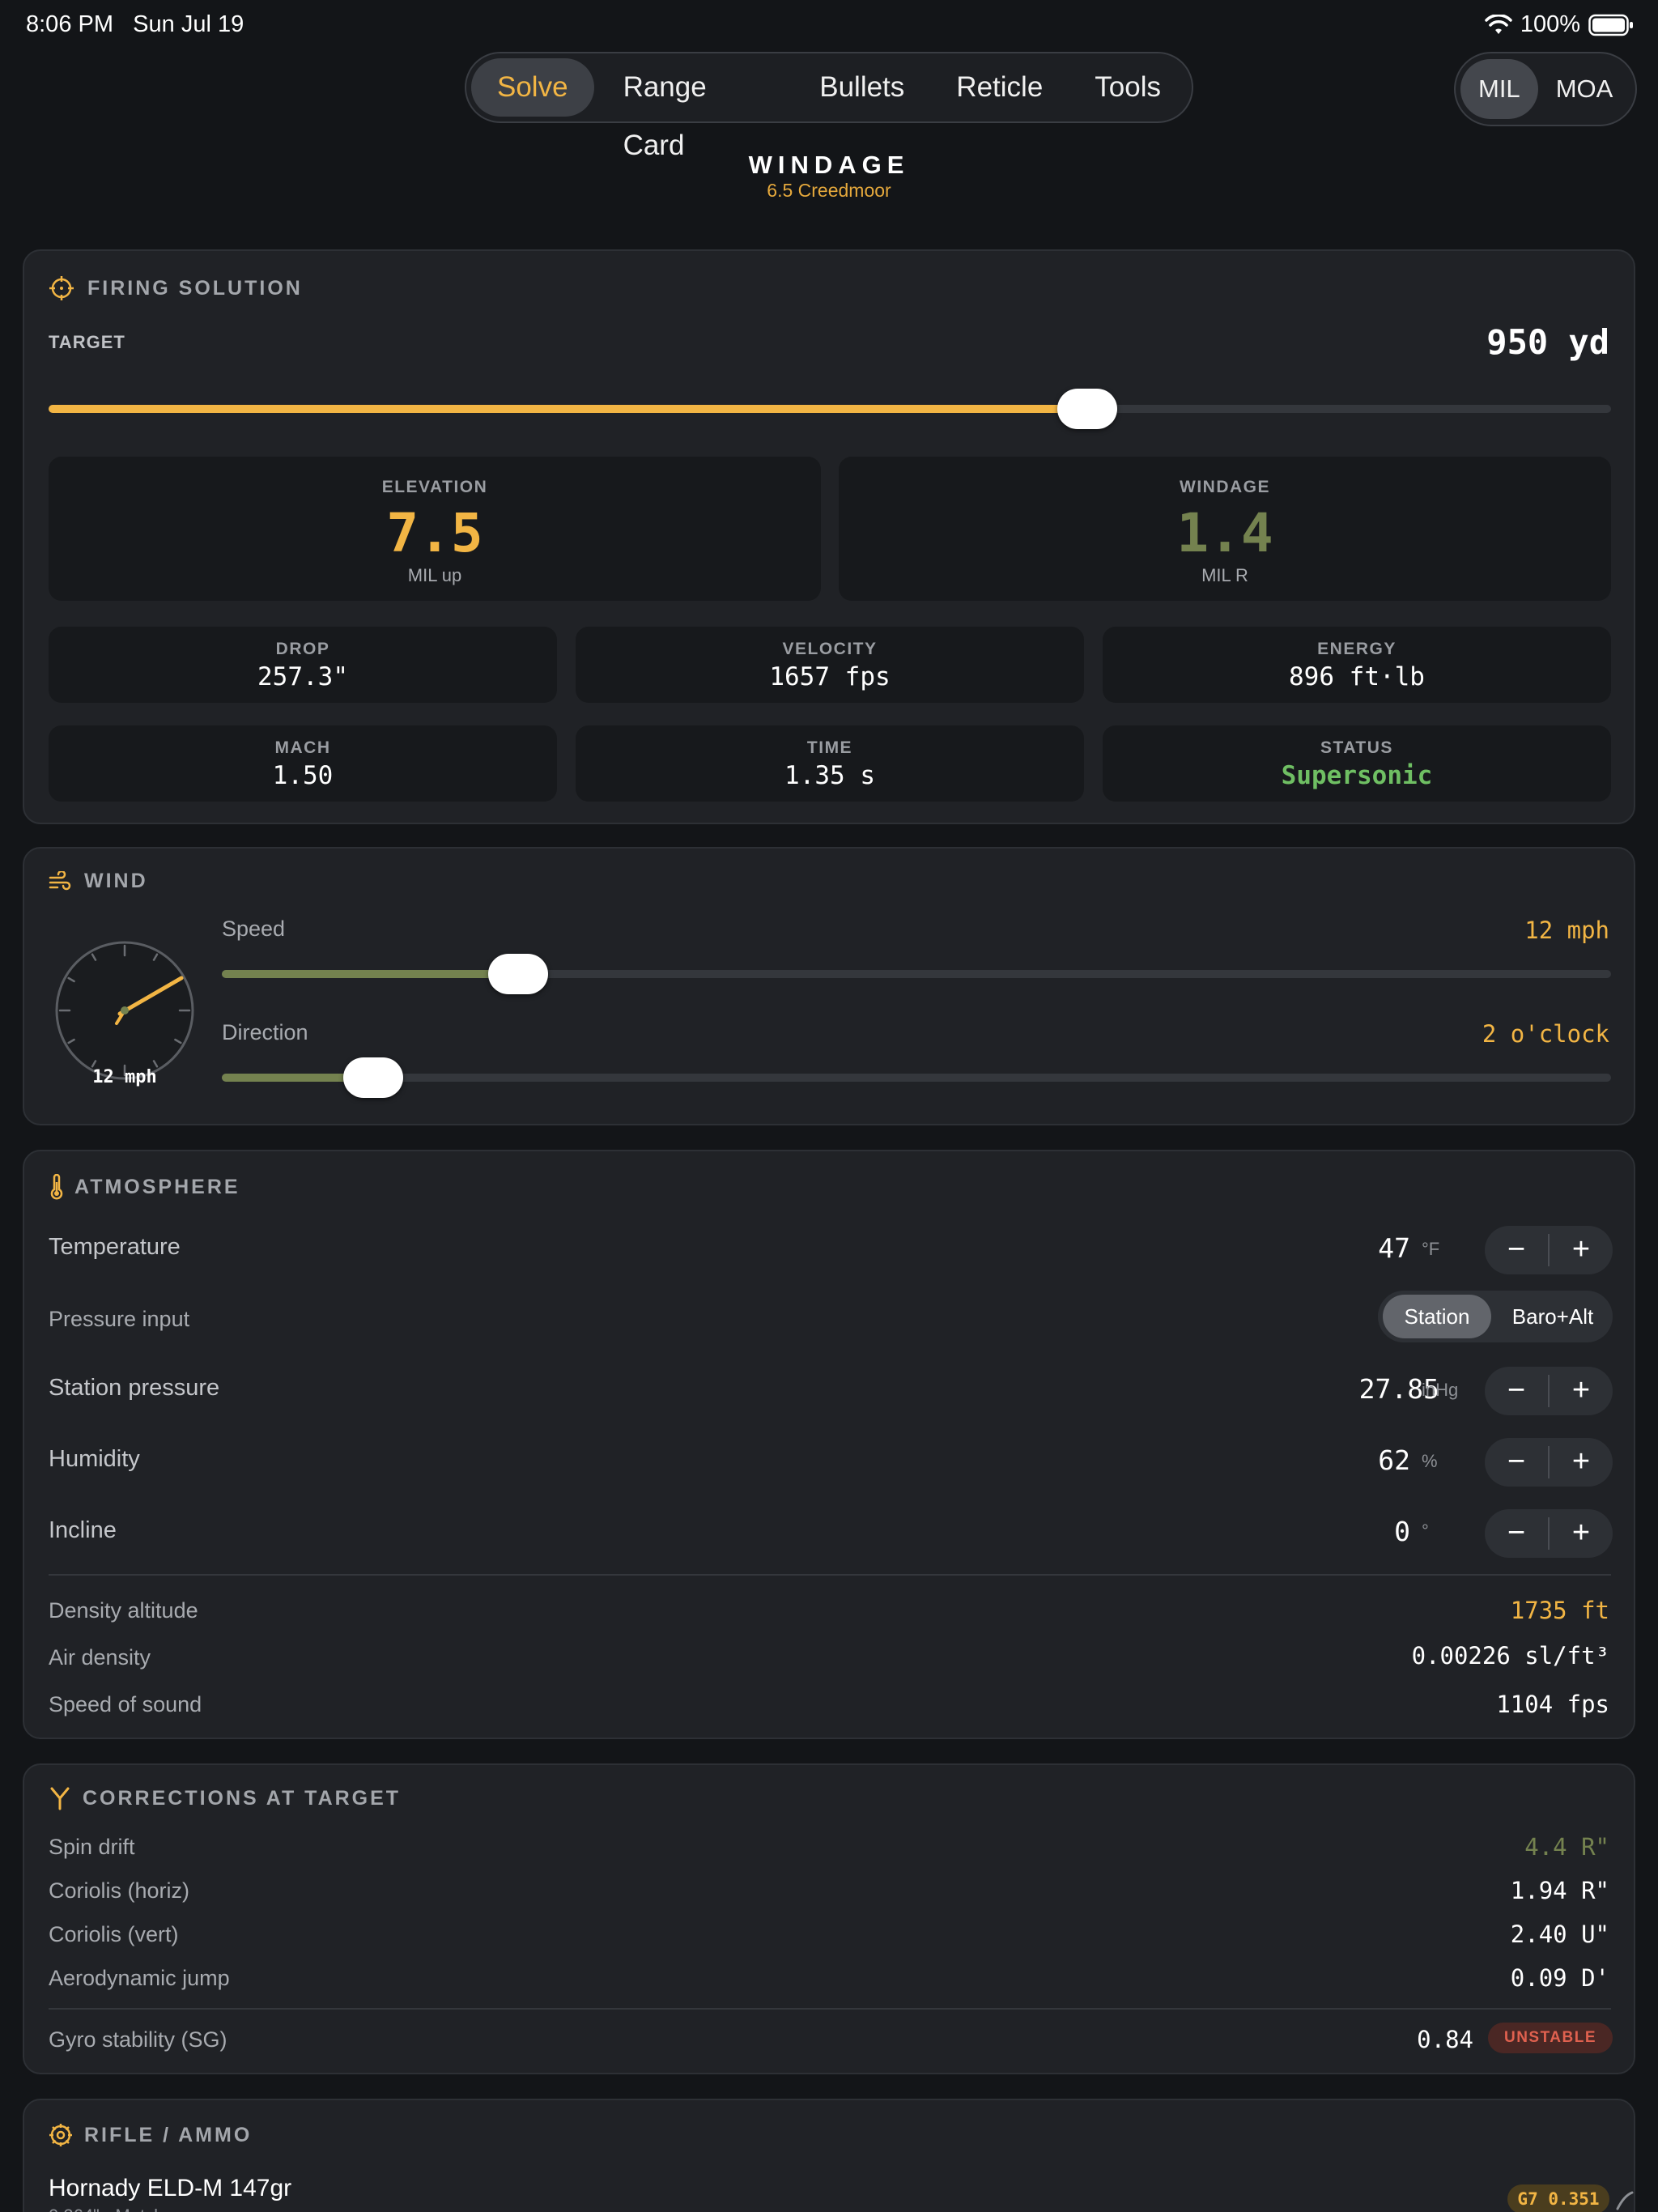 Image resolution: width=1658 pixels, height=2212 pixels. Describe the element at coordinates (434, 533) in the screenshot. I see `elevation-value: 7.5` at that location.